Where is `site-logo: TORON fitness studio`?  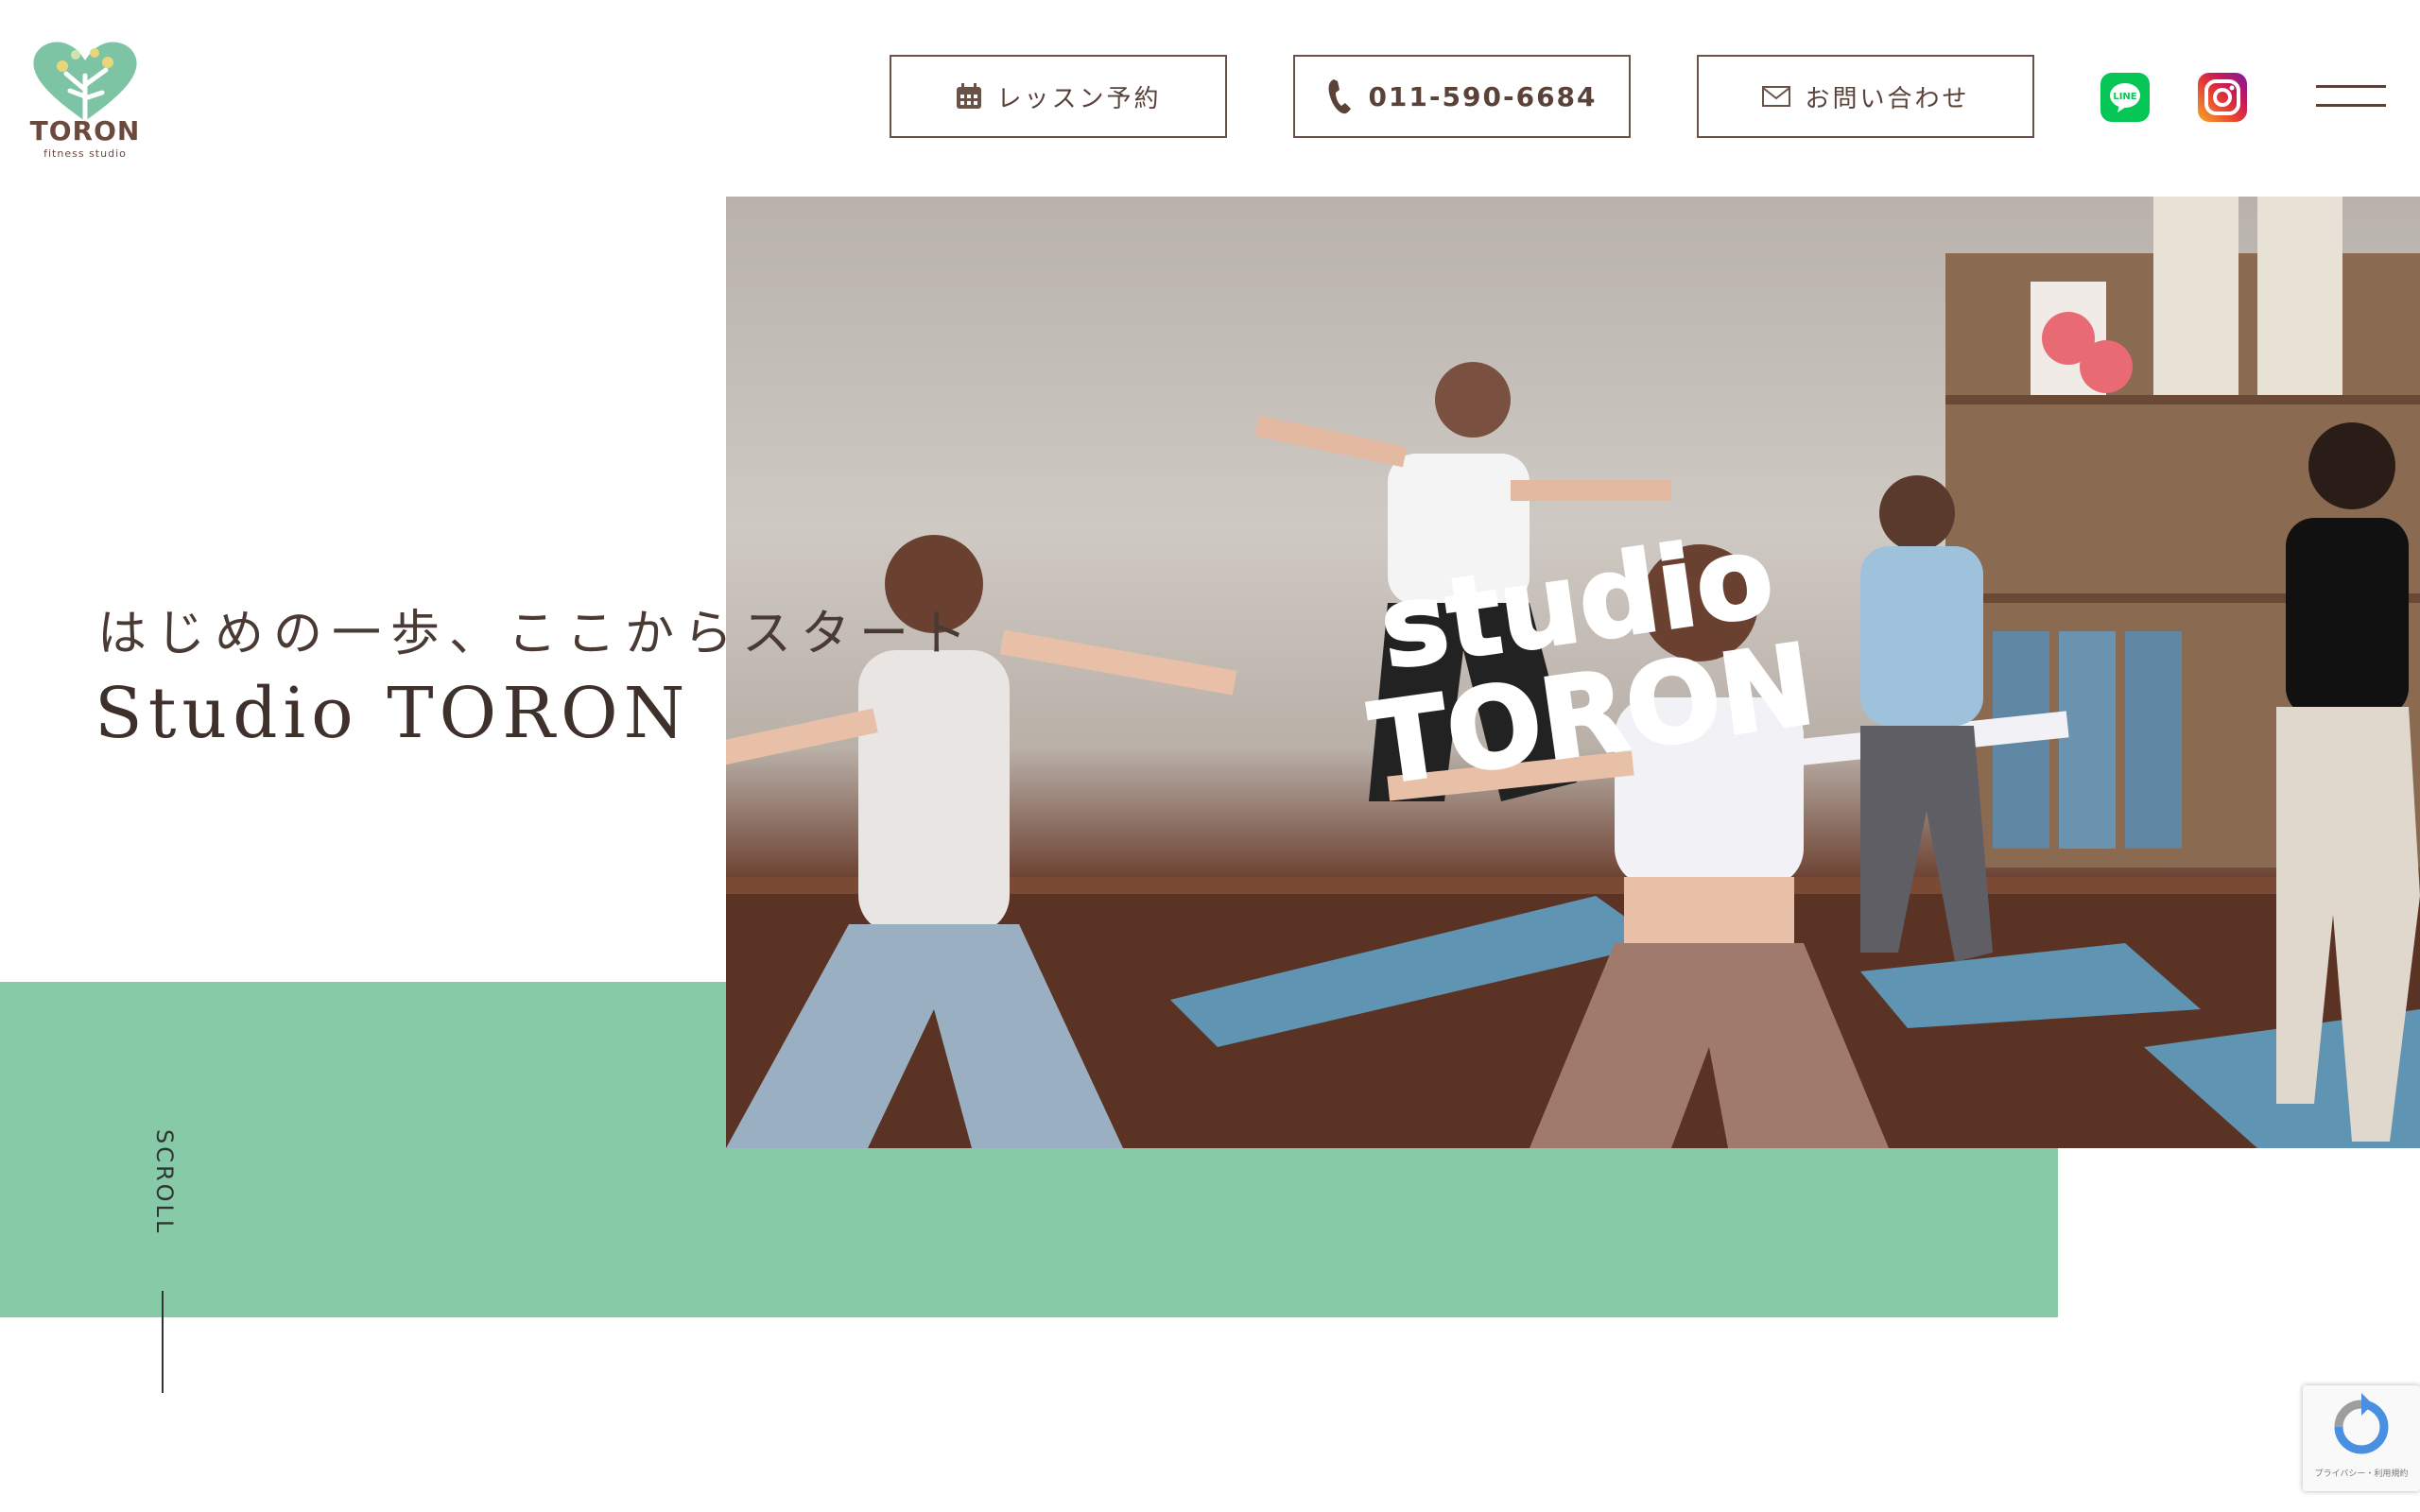
site-logo: TORON fitness studio is located at coordinates (85, 101).